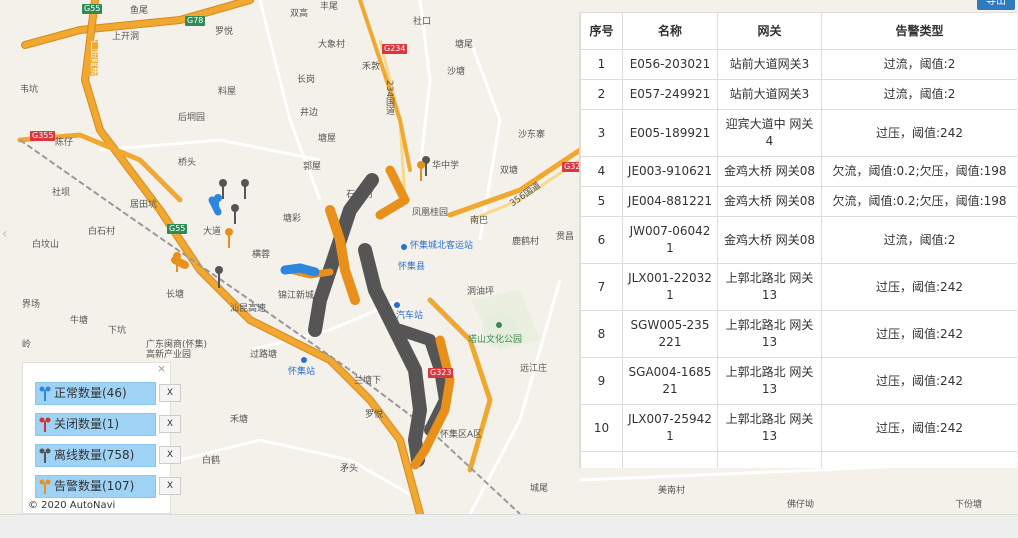 Image resolution: width=1018 pixels, height=538 pixels. What do you see at coordinates (798, 94) in the screenshot?
I see `table-row: 2 E057-249921 站前大道网关3 过流，阈值:2` at bounding box center [798, 94].